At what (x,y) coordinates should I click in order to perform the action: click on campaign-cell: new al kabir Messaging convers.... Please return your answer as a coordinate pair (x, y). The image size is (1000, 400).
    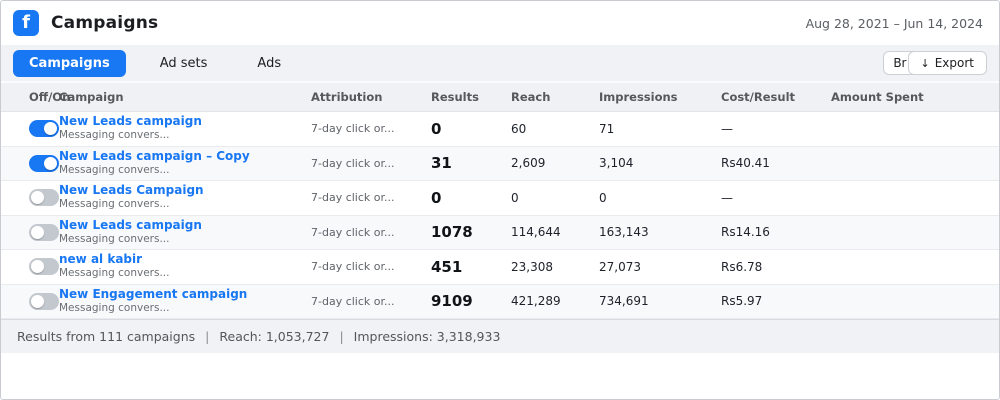
    Looking at the image, I should click on (185, 266).